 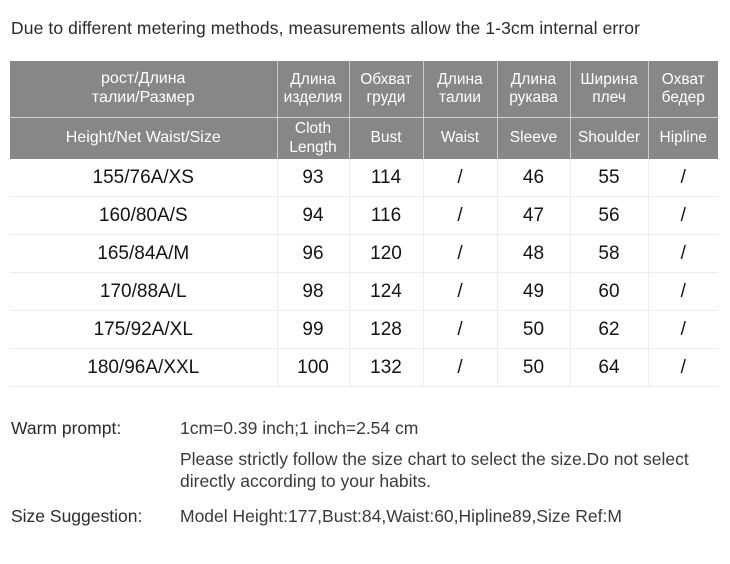 I want to click on cell-size: 180/96A/XXL, so click(x=144, y=367).